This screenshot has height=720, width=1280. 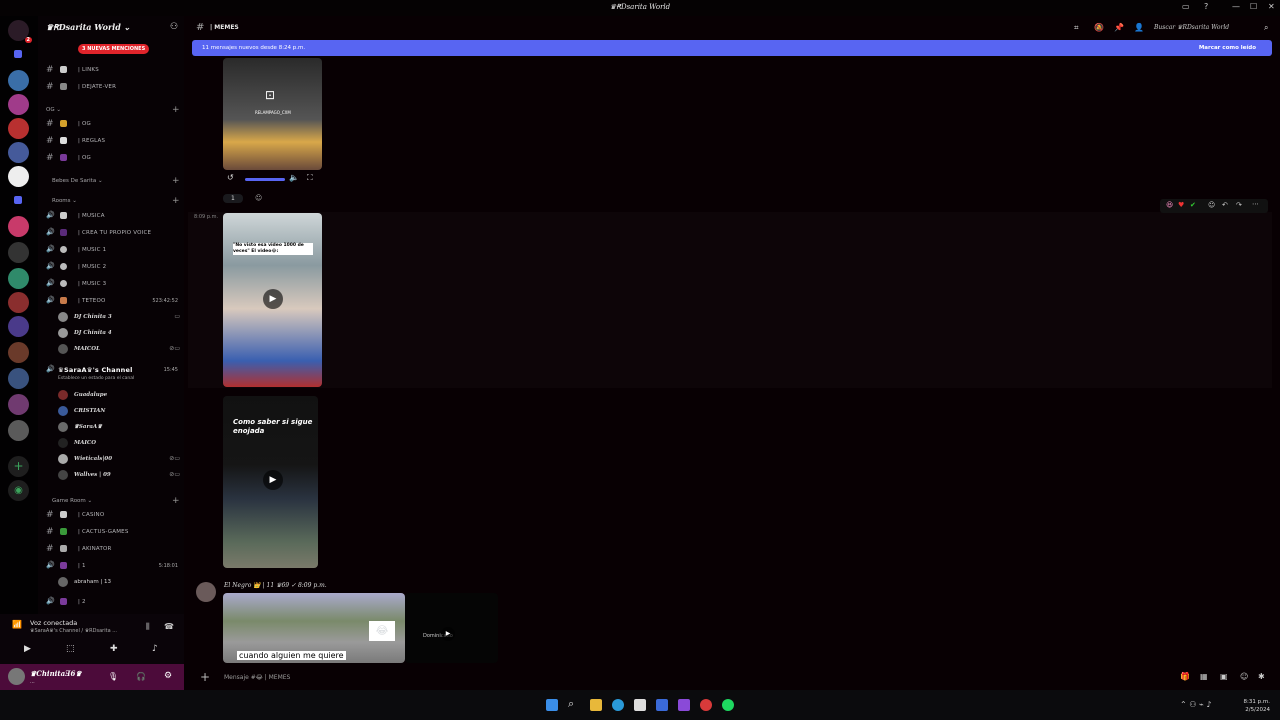 What do you see at coordinates (1191, 27) in the screenshot?
I see `search-input: Buscar ♛RDsarita World` at bounding box center [1191, 27].